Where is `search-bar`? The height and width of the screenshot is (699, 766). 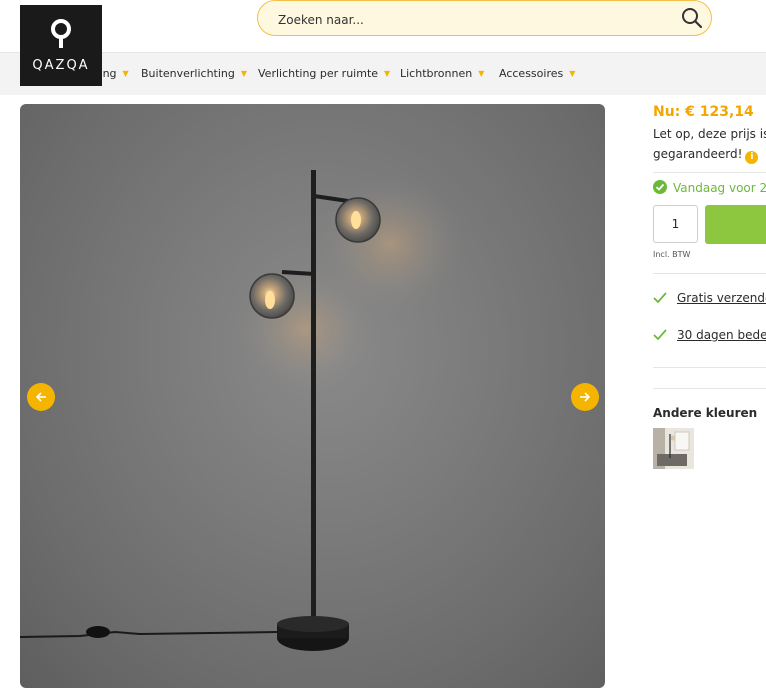 search-bar is located at coordinates (484, 18).